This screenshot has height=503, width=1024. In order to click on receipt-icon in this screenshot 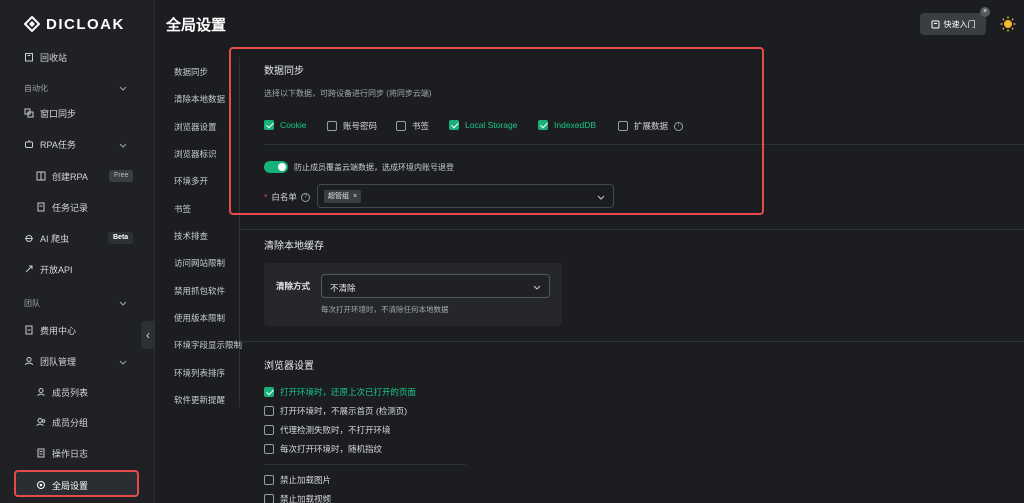, I will do `click(29, 330)`.